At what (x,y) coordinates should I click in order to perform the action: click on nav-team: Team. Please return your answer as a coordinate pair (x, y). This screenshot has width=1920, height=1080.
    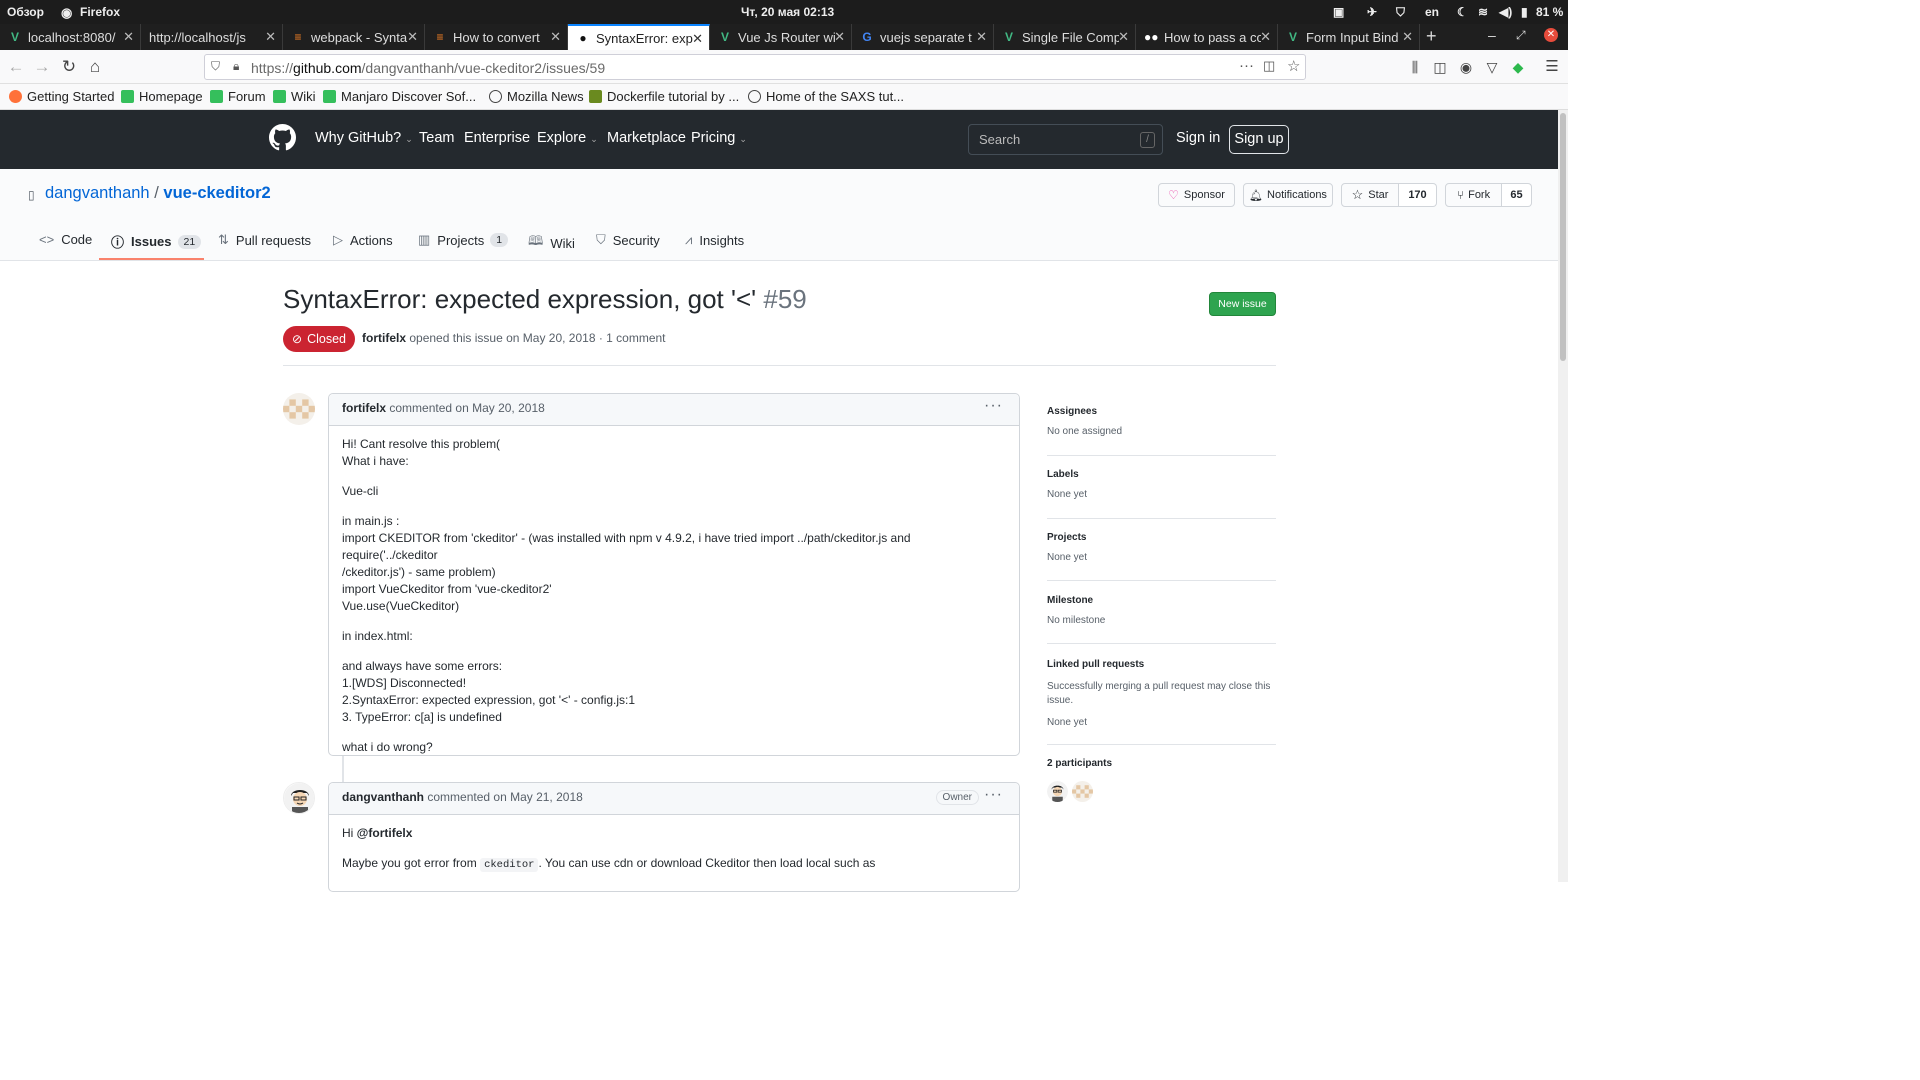
    Looking at the image, I should click on (436, 138).